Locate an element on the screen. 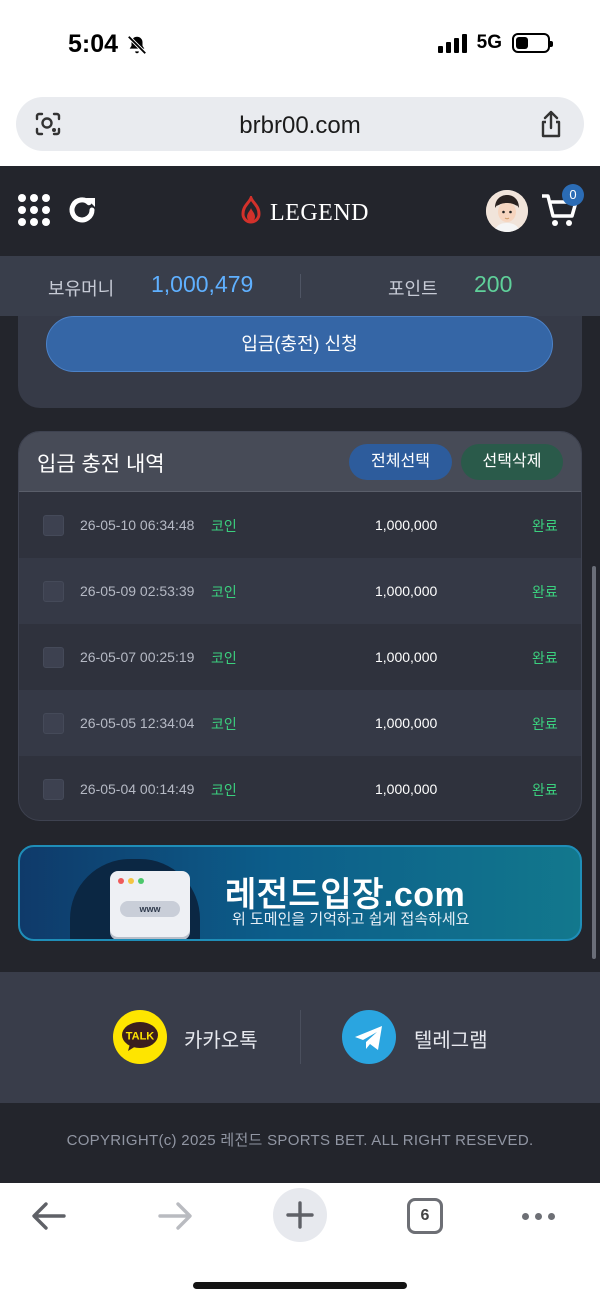 Image resolution: width=600 pixels, height=1301 pixels. page-scrollbar is located at coordinates (594, 762).